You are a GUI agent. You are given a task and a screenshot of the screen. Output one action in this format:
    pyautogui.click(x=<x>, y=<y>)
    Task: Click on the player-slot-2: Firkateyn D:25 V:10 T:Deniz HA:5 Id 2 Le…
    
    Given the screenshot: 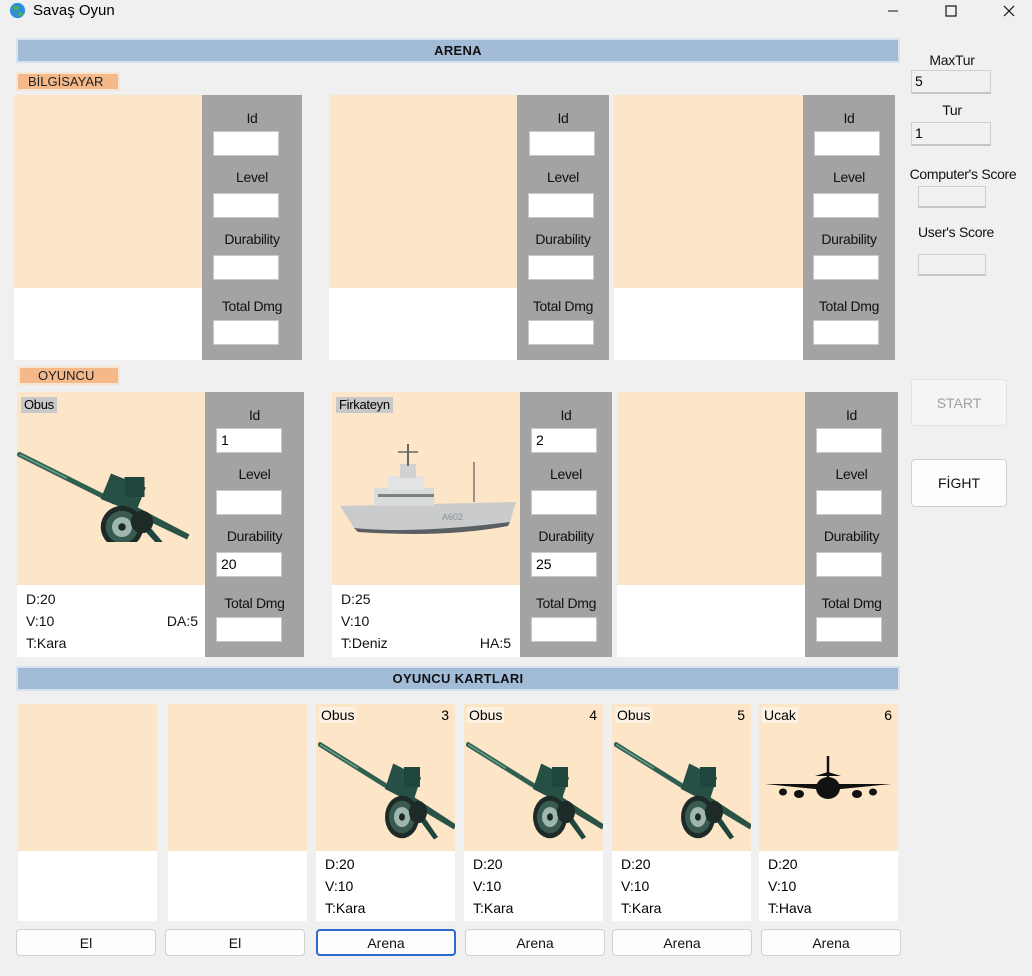 What is the action you would take?
    pyautogui.click(x=472, y=524)
    